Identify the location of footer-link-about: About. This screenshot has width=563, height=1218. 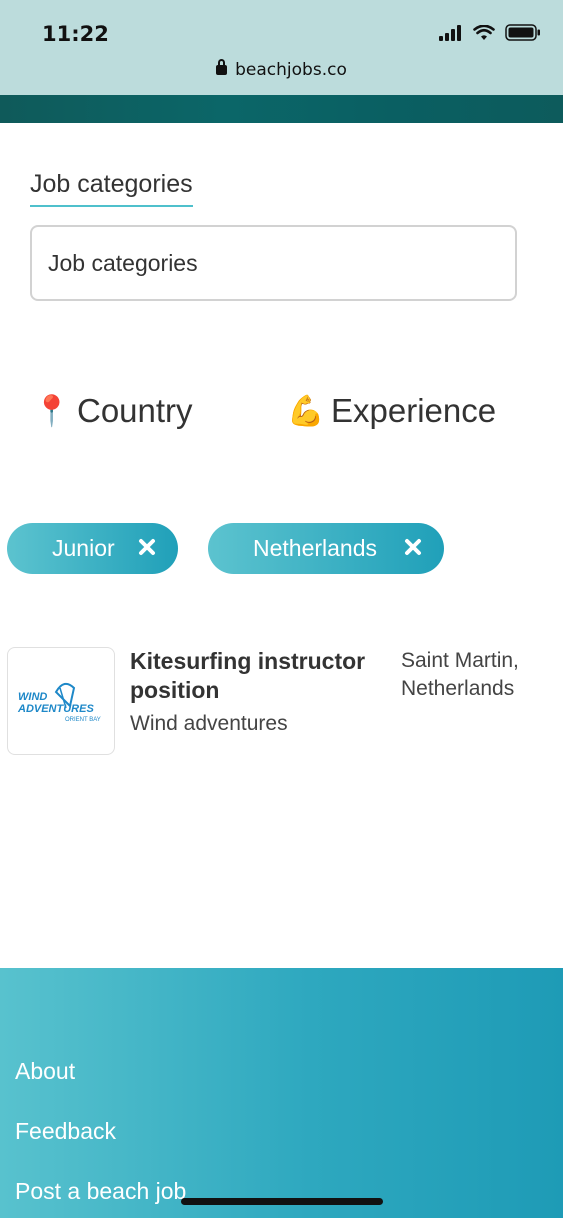
(45, 1071).